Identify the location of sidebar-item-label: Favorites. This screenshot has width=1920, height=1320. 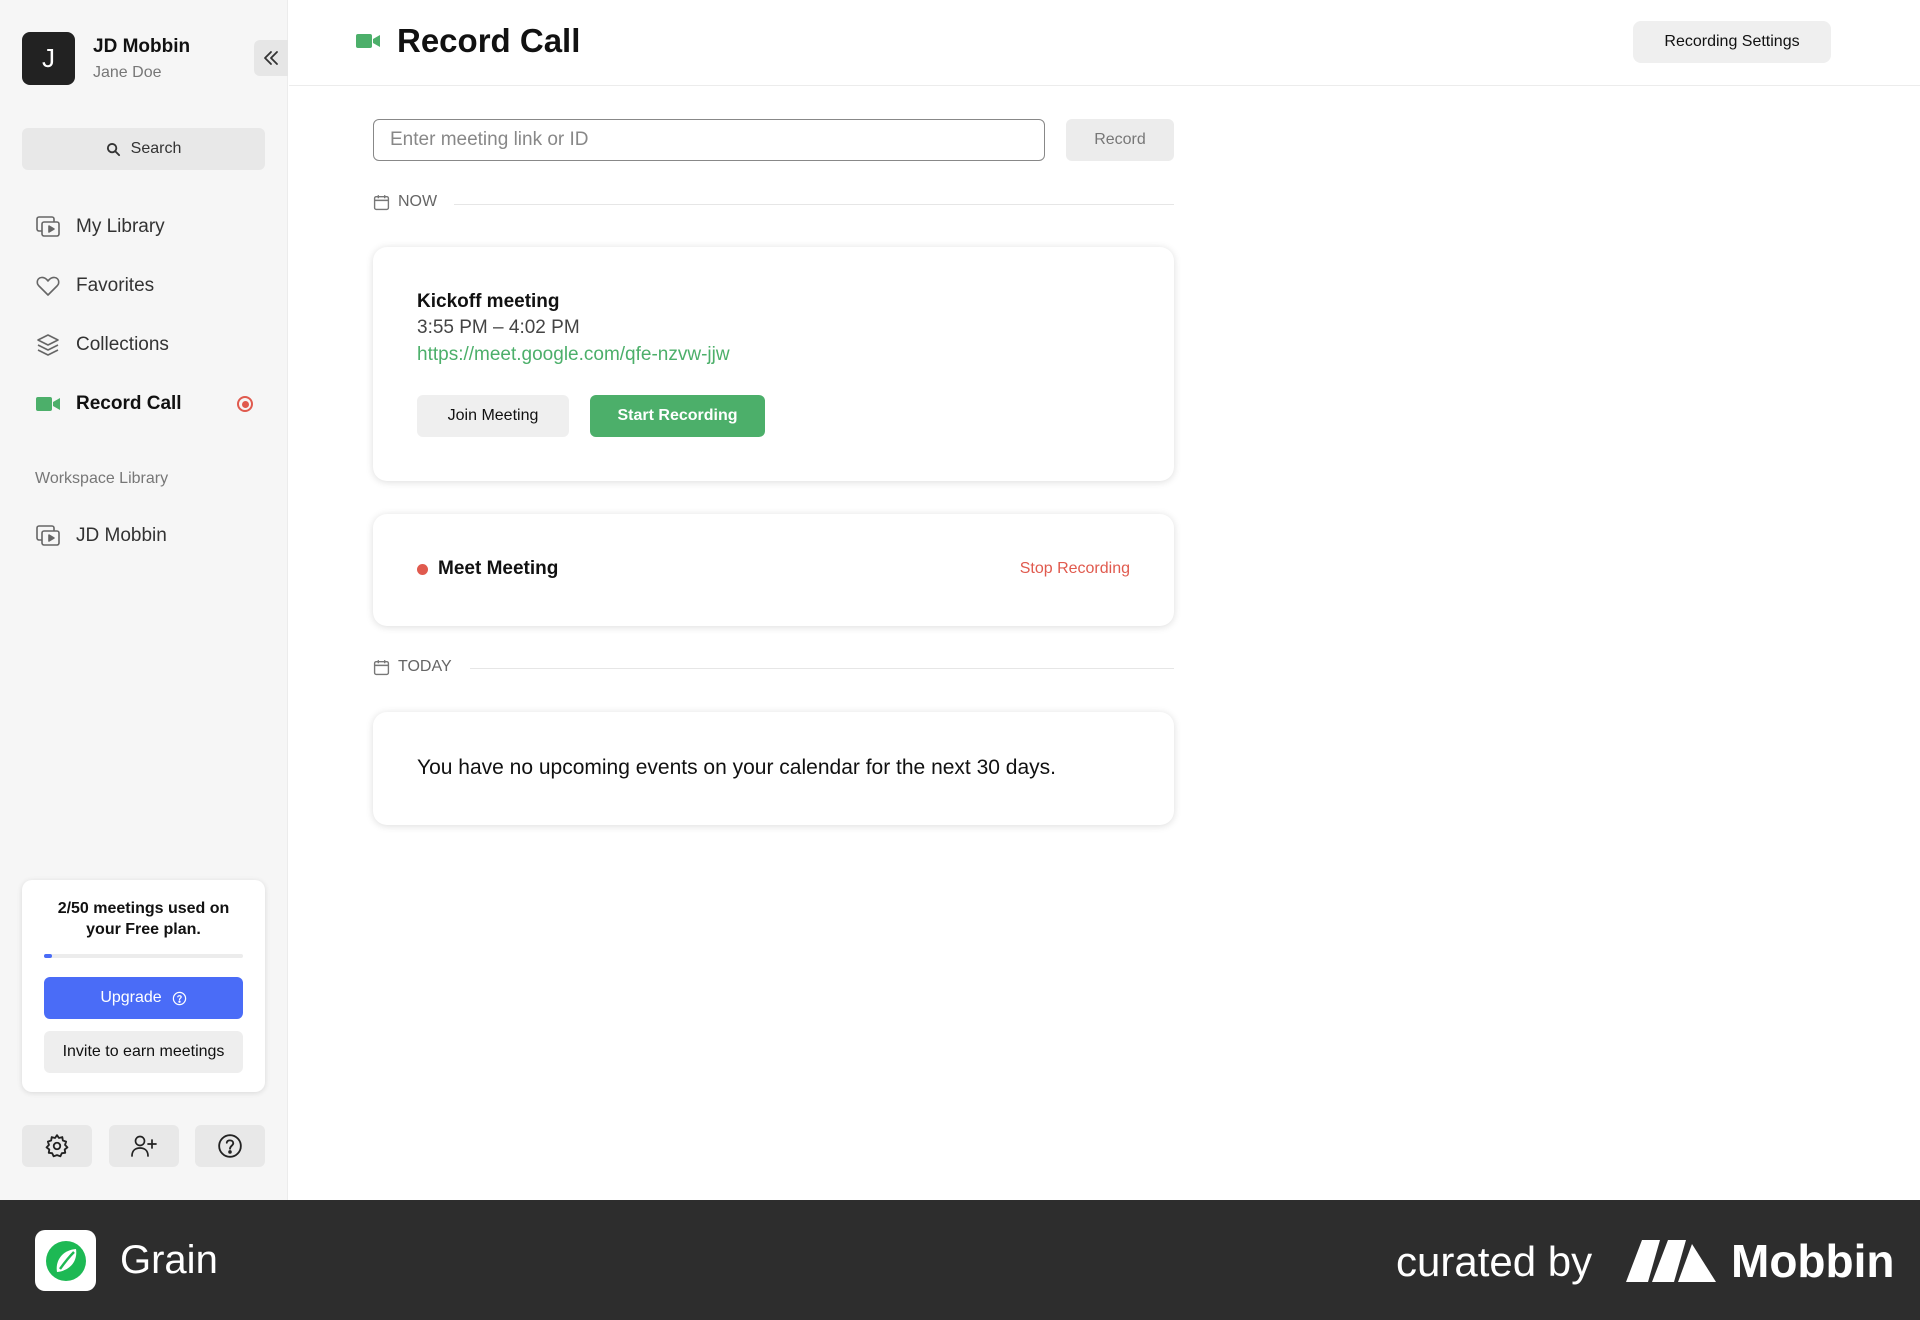
(115, 285).